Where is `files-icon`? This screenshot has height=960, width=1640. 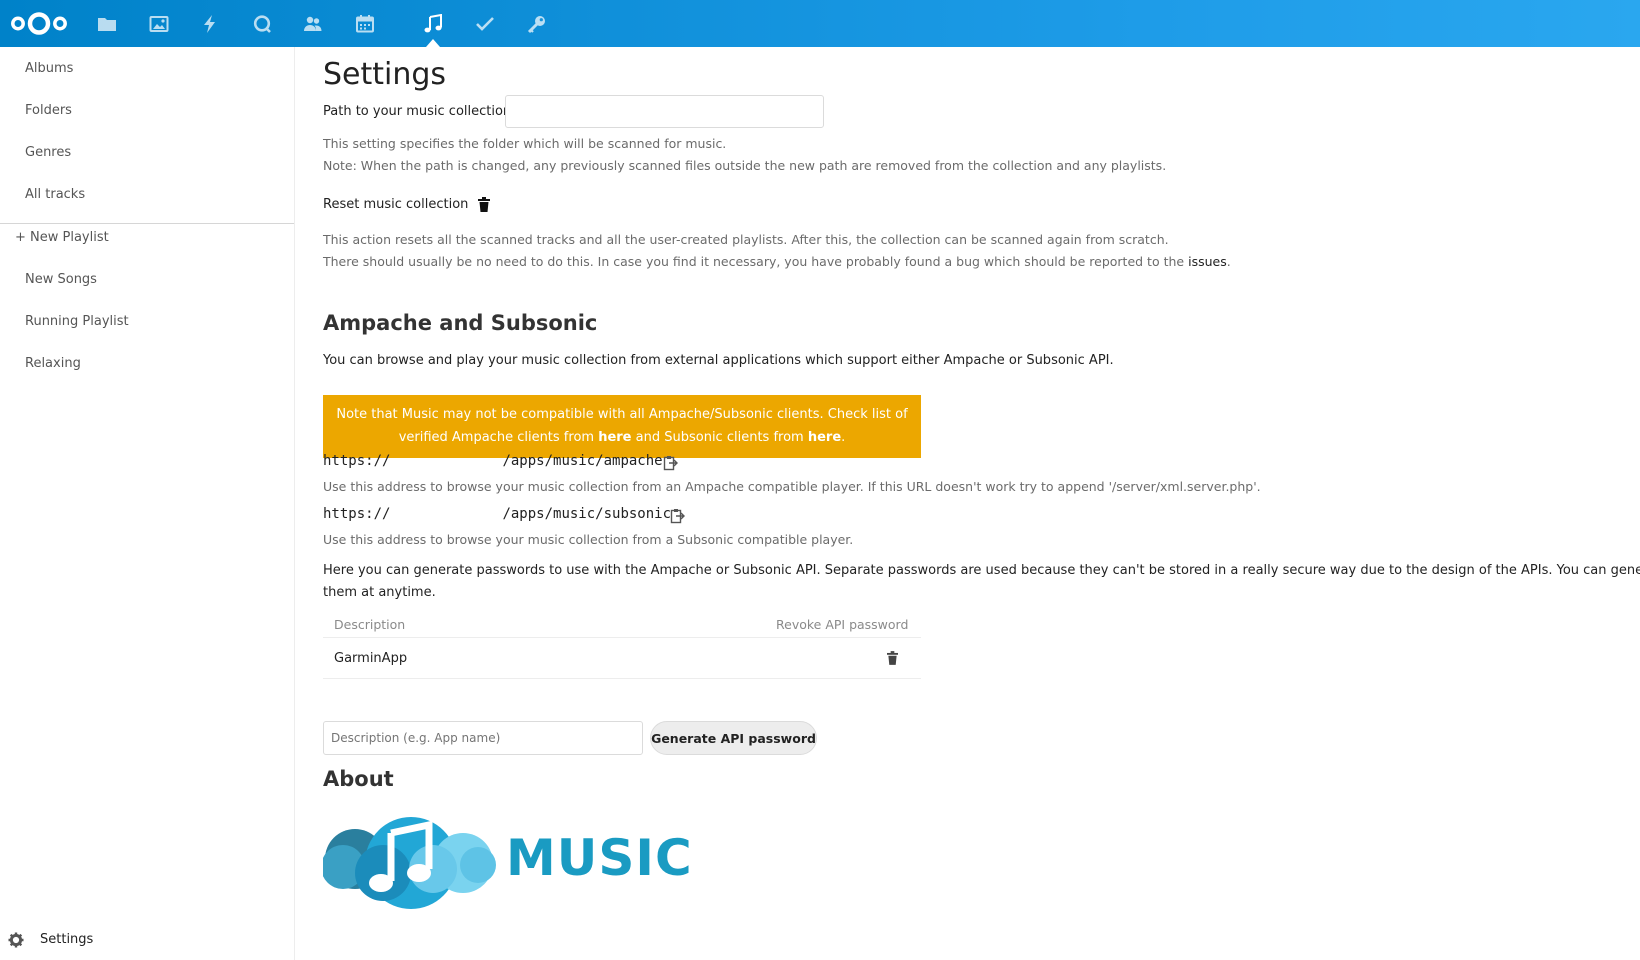
files-icon is located at coordinates (107, 24).